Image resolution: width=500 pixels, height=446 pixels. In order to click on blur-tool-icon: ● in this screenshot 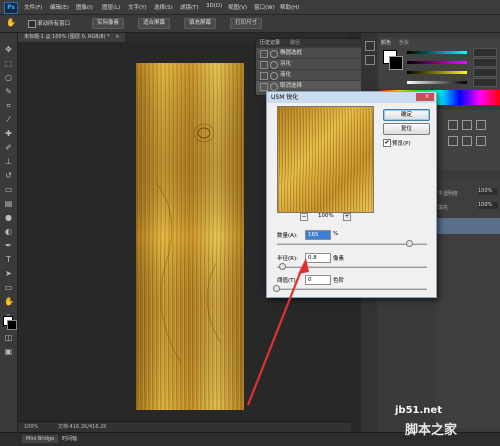, I will do `click(8, 217)`.